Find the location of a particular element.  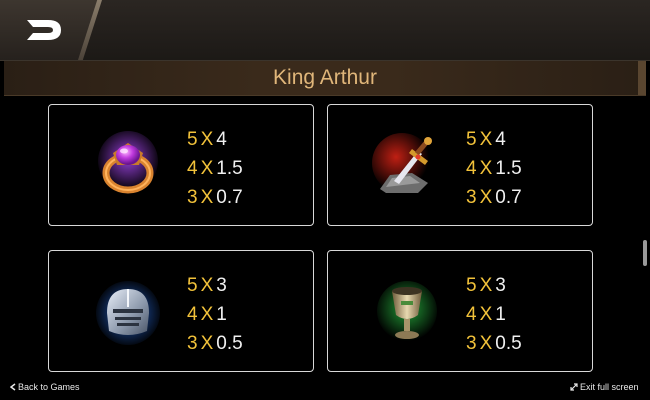

holy-grail-icon is located at coordinates (407, 311).